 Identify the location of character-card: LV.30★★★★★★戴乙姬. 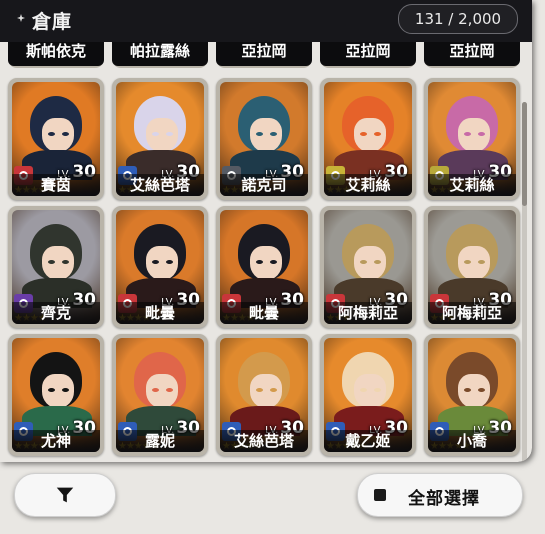
(368, 395).